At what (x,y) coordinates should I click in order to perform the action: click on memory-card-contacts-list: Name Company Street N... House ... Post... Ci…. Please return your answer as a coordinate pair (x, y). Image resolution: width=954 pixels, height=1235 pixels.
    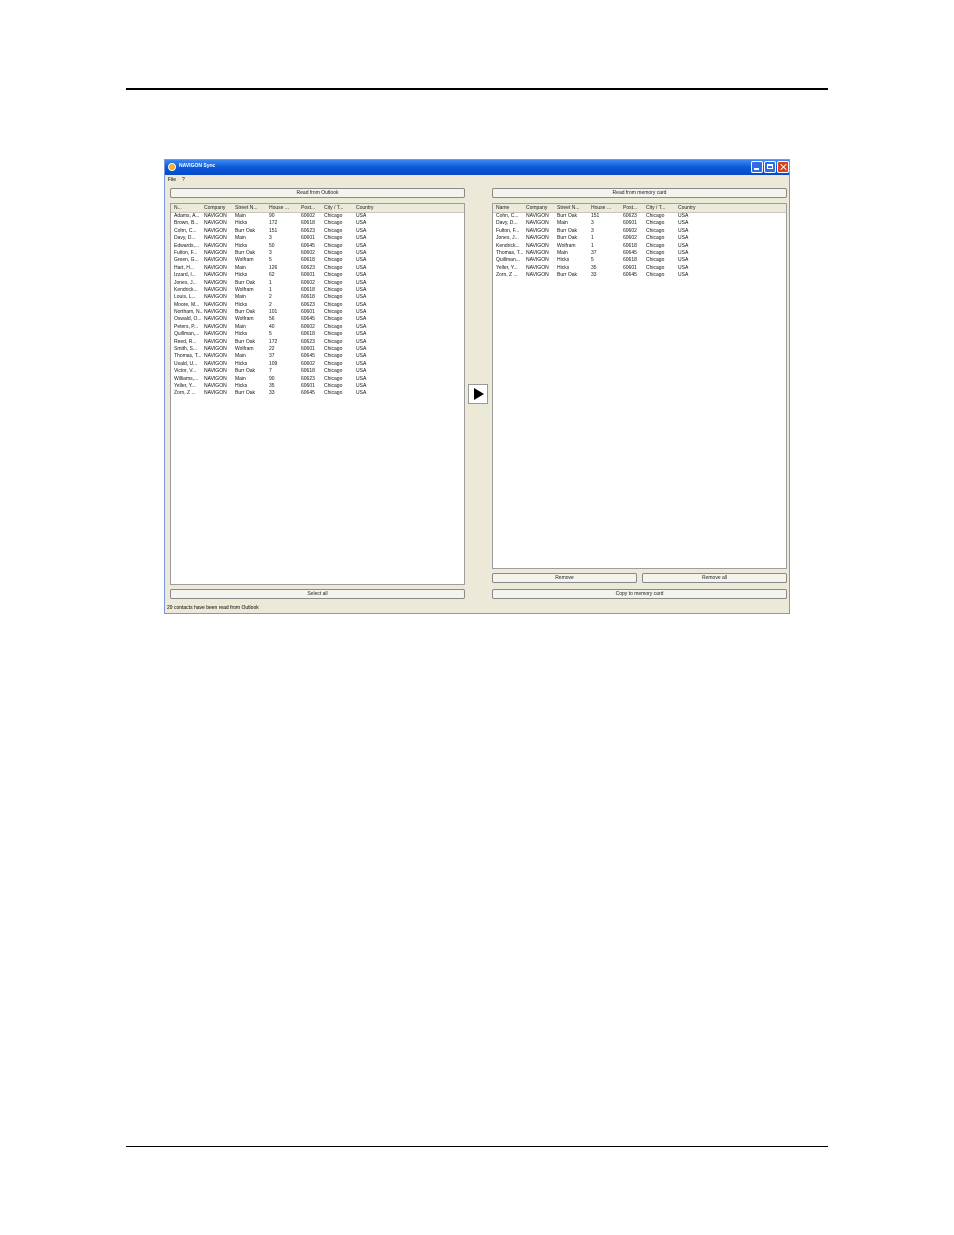
    Looking at the image, I should click on (639, 386).